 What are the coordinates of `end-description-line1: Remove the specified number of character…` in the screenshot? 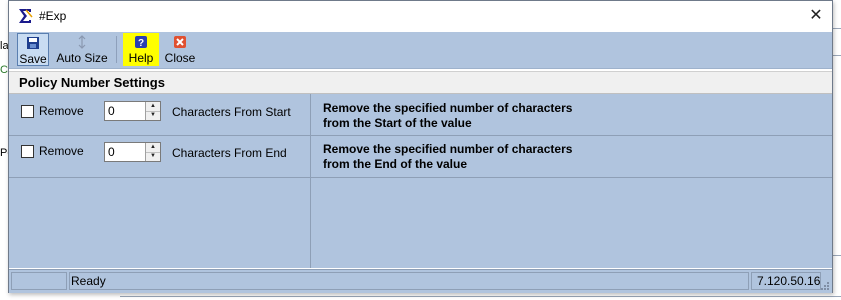 It's located at (448, 149).